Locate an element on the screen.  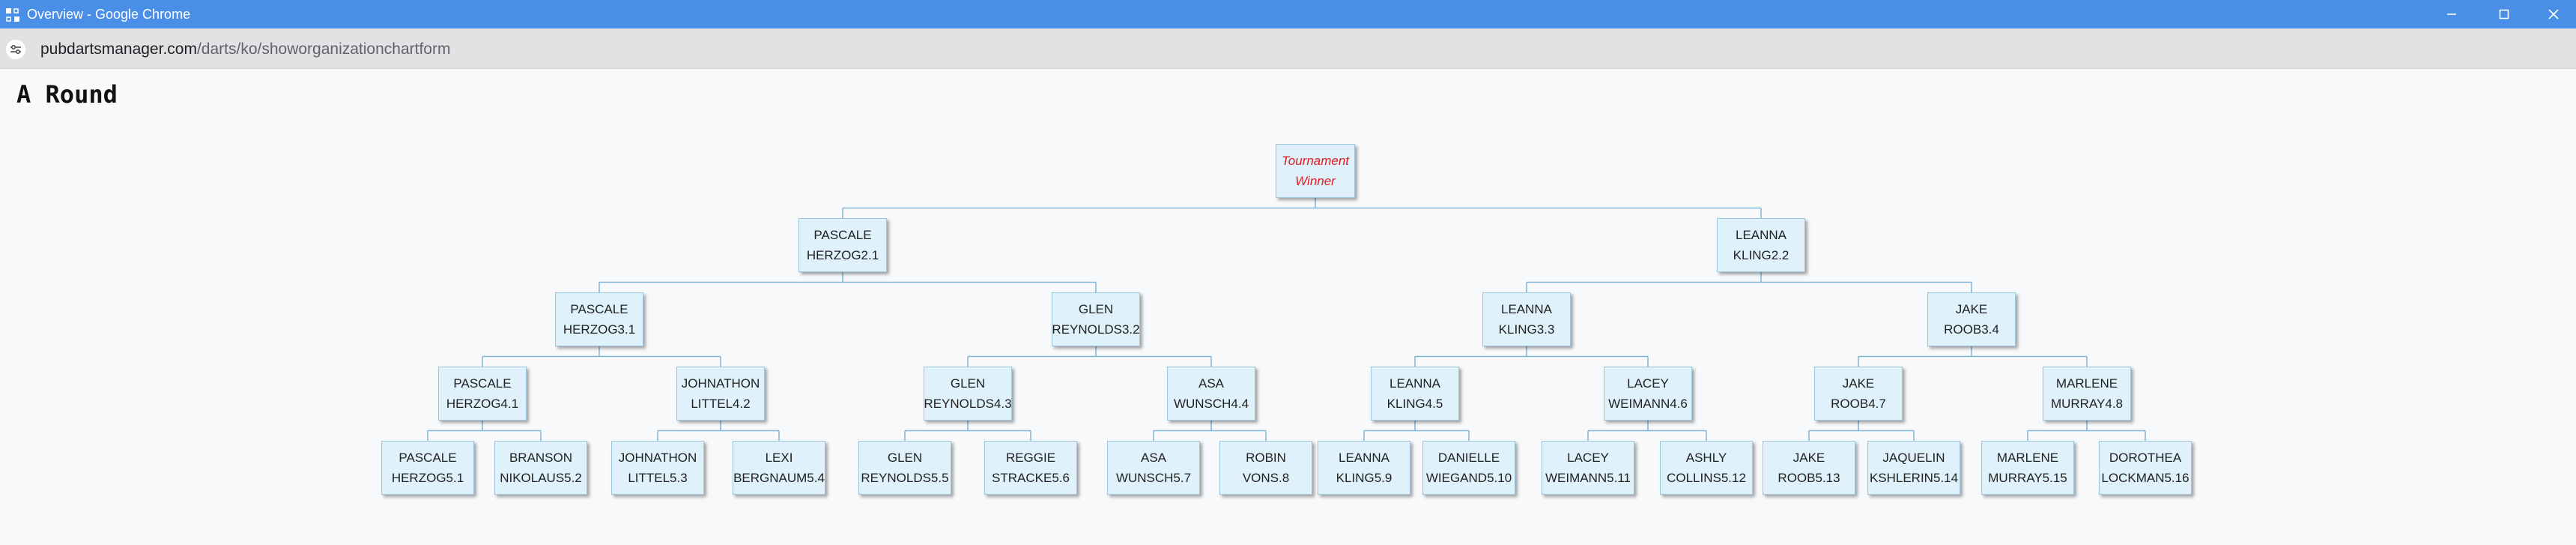
player-node-round2-2-line1: LEANNA is located at coordinates (1761, 235).